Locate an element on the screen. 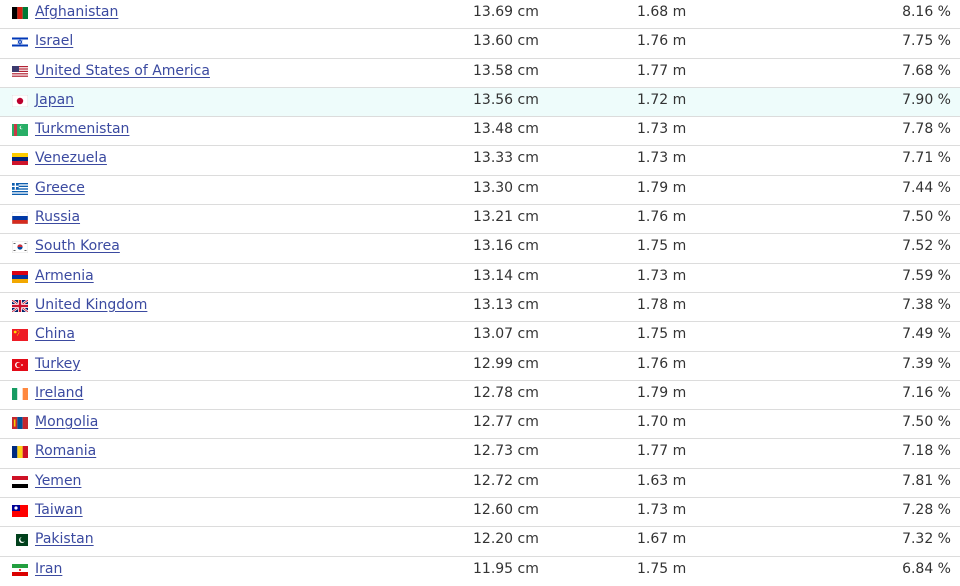 The height and width of the screenshot is (586, 960). ratio-value: 7.28 % is located at coordinates (926, 510).